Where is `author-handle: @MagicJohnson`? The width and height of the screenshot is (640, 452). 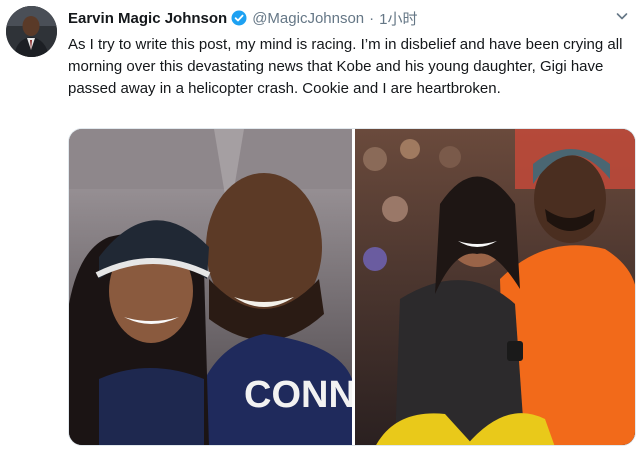 author-handle: @MagicJohnson is located at coordinates (308, 18).